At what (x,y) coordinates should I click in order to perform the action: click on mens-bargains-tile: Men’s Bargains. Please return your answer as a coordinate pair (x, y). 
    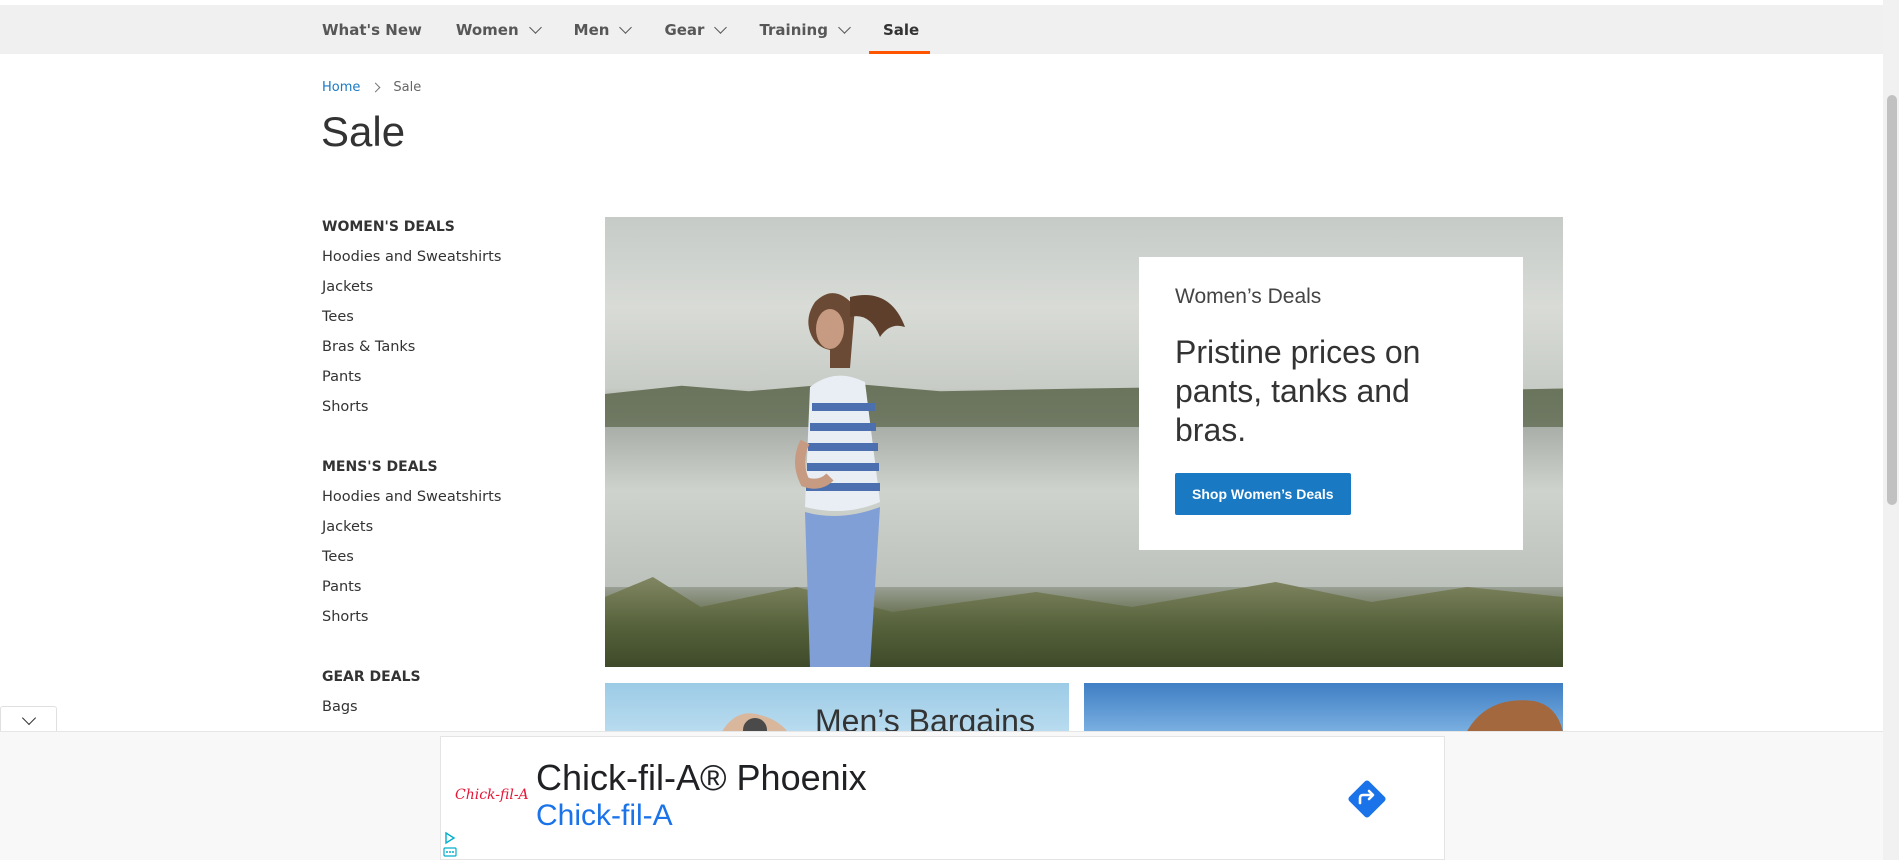
    Looking at the image, I should click on (837, 707).